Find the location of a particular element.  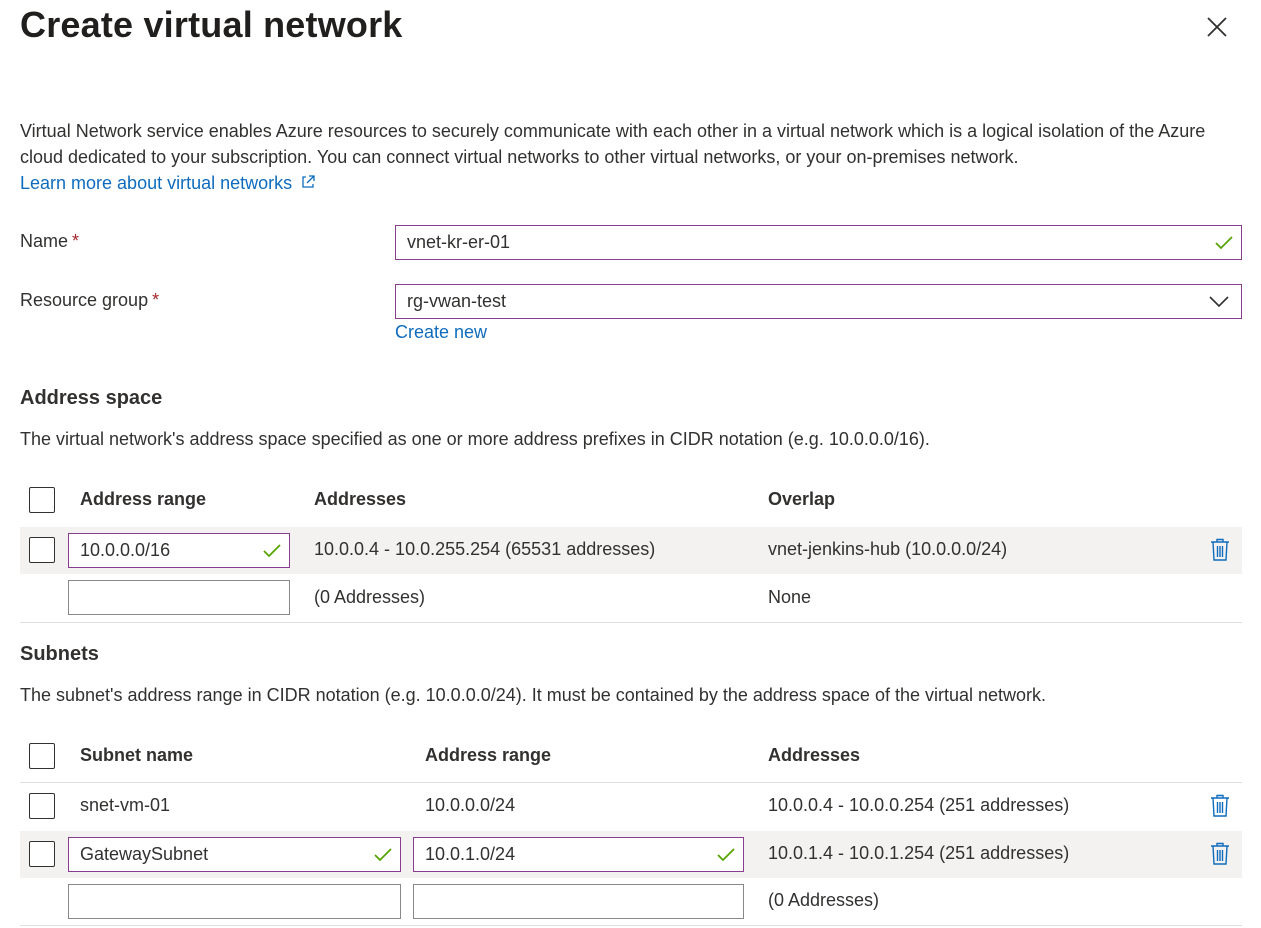

select-all-subnets-checkbox is located at coordinates (42, 756).